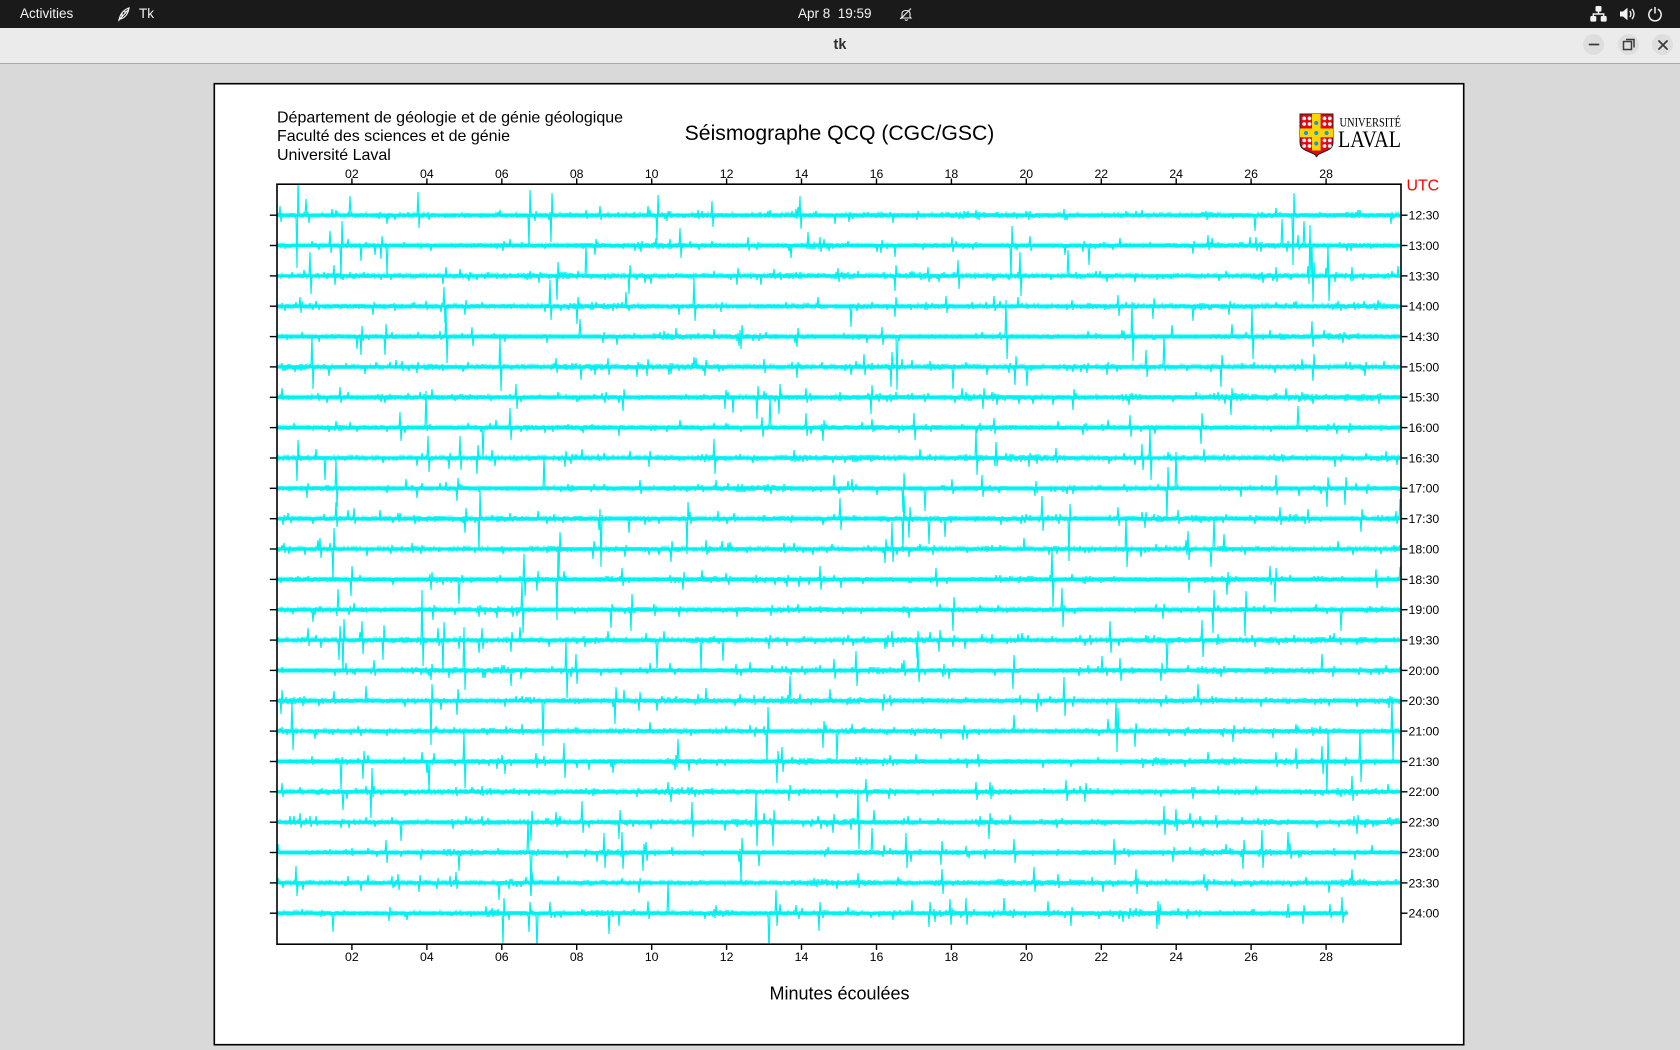 The height and width of the screenshot is (1050, 1680). I want to click on svg-text: 13:30, so click(1424, 276).